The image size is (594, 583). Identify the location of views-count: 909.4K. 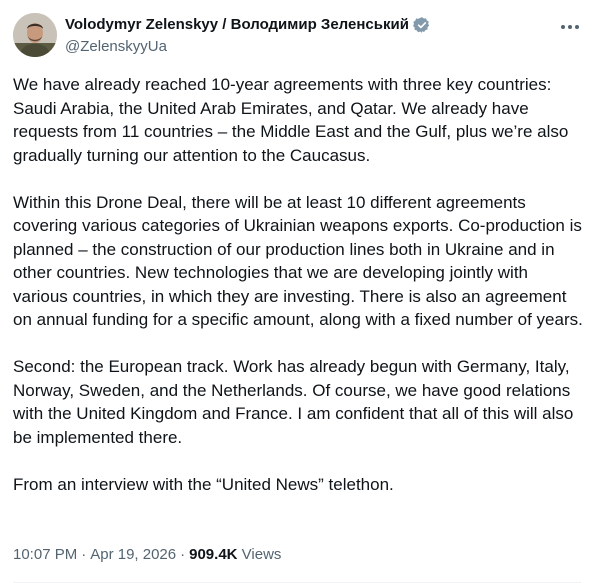
(213, 554).